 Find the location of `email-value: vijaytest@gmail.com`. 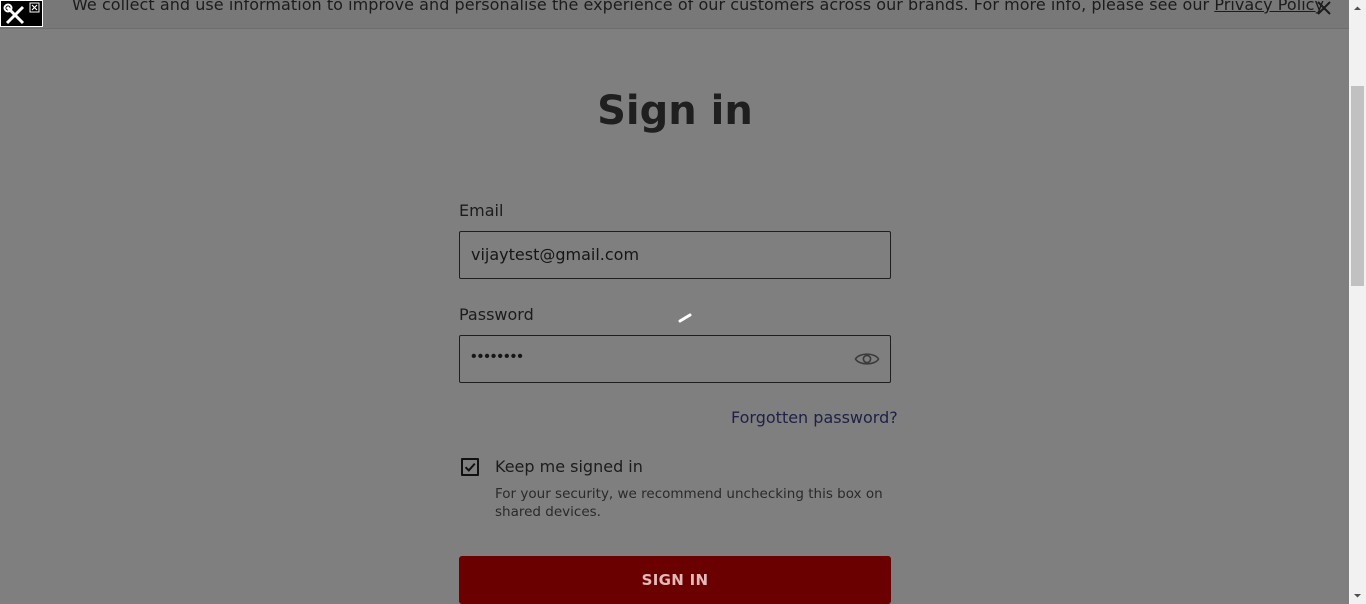

email-value: vijaytest@gmail.com is located at coordinates (555, 254).